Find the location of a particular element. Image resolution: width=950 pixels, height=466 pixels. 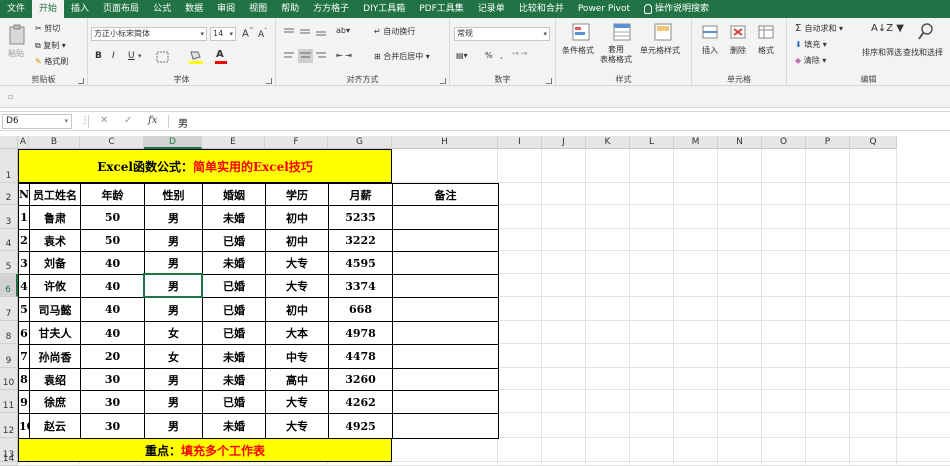

format-painter-button: ✎ 格式刷 is located at coordinates (51, 61).